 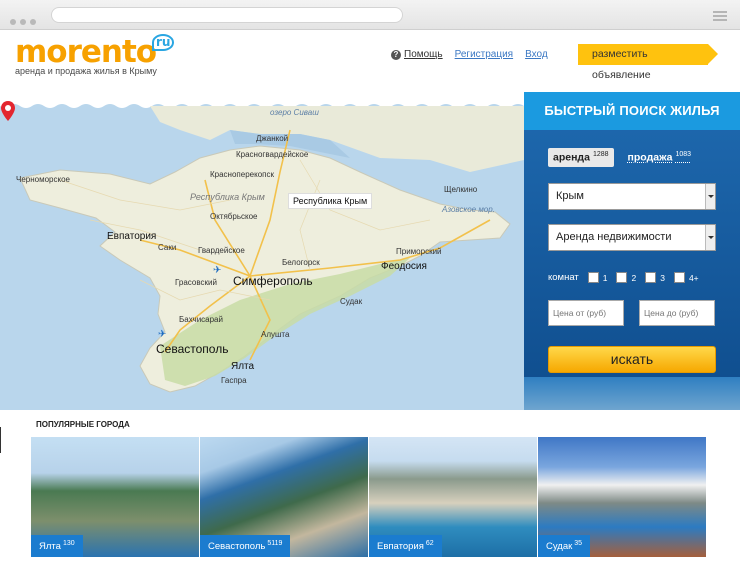 I want to click on map-marker-label: Республика Крым, so click(x=330, y=201).